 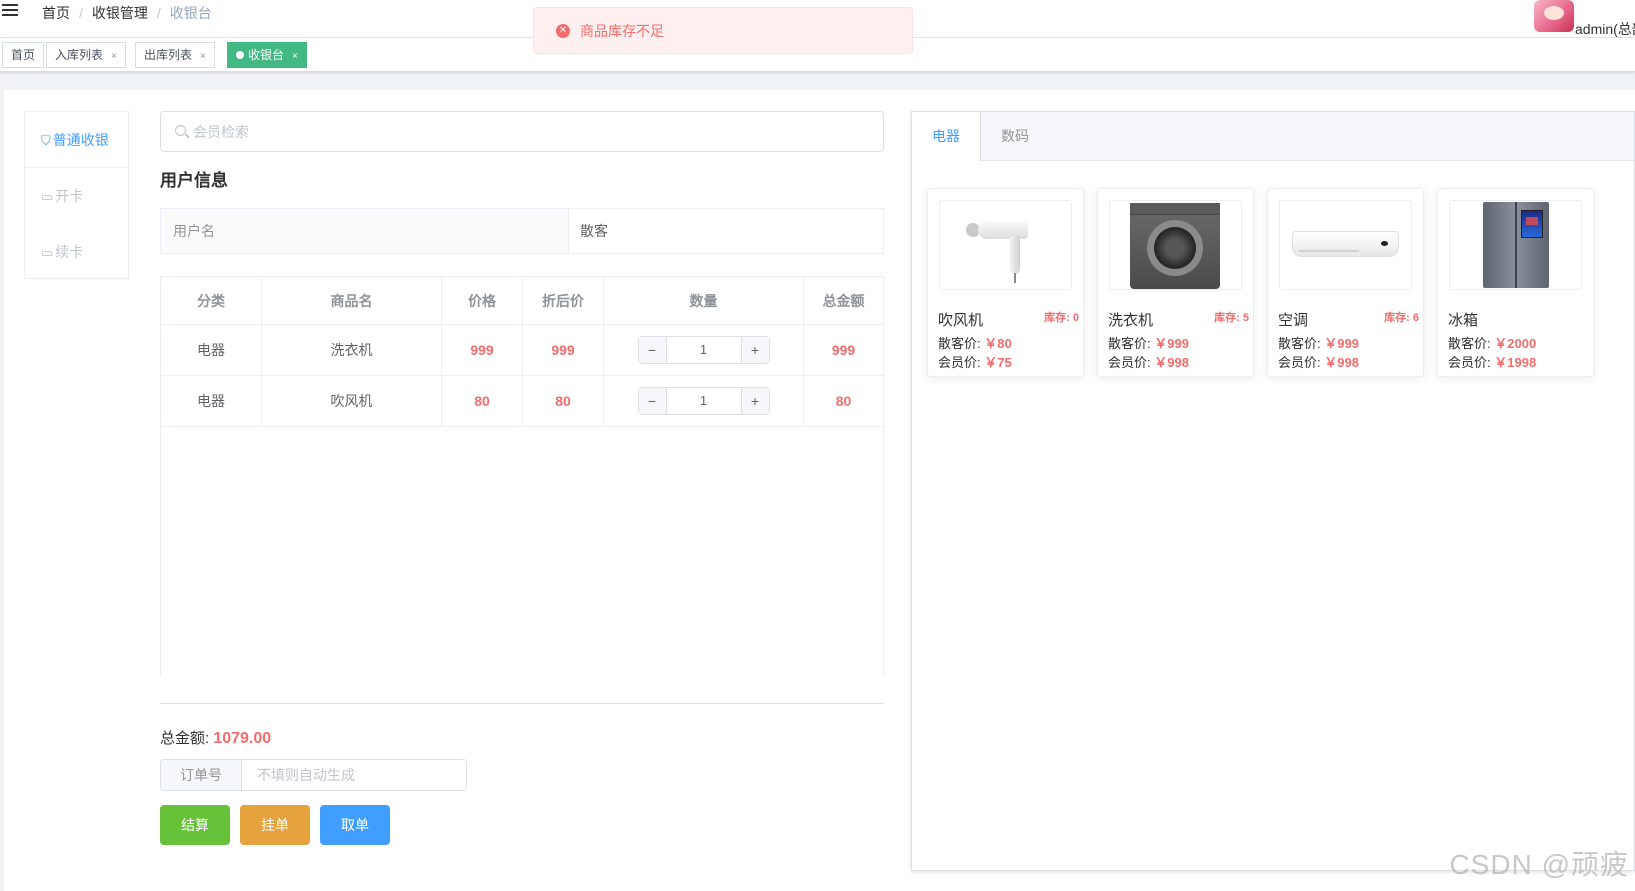 I want to click on side-item-open-card: ▭ 开卡, so click(x=76, y=196).